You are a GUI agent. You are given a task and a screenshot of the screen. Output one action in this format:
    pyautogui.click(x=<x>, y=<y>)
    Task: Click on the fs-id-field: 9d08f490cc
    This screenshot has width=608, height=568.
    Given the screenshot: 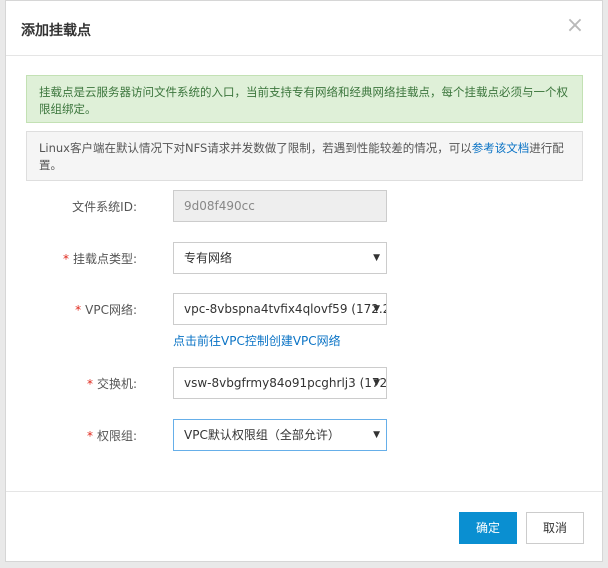 What is the action you would take?
    pyautogui.click(x=280, y=206)
    